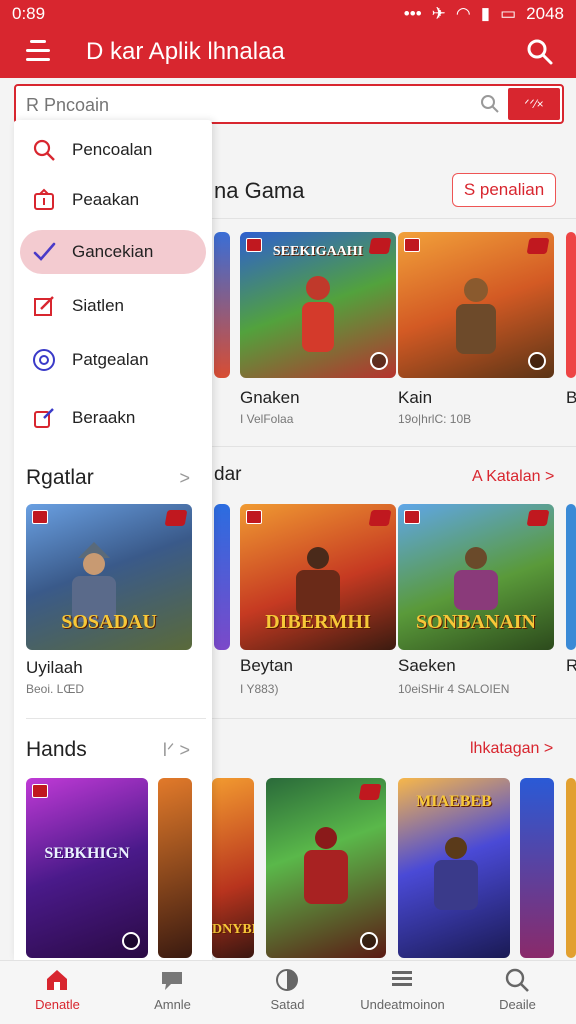  I want to click on game-card-partial: DNYBNE, so click(233, 868).